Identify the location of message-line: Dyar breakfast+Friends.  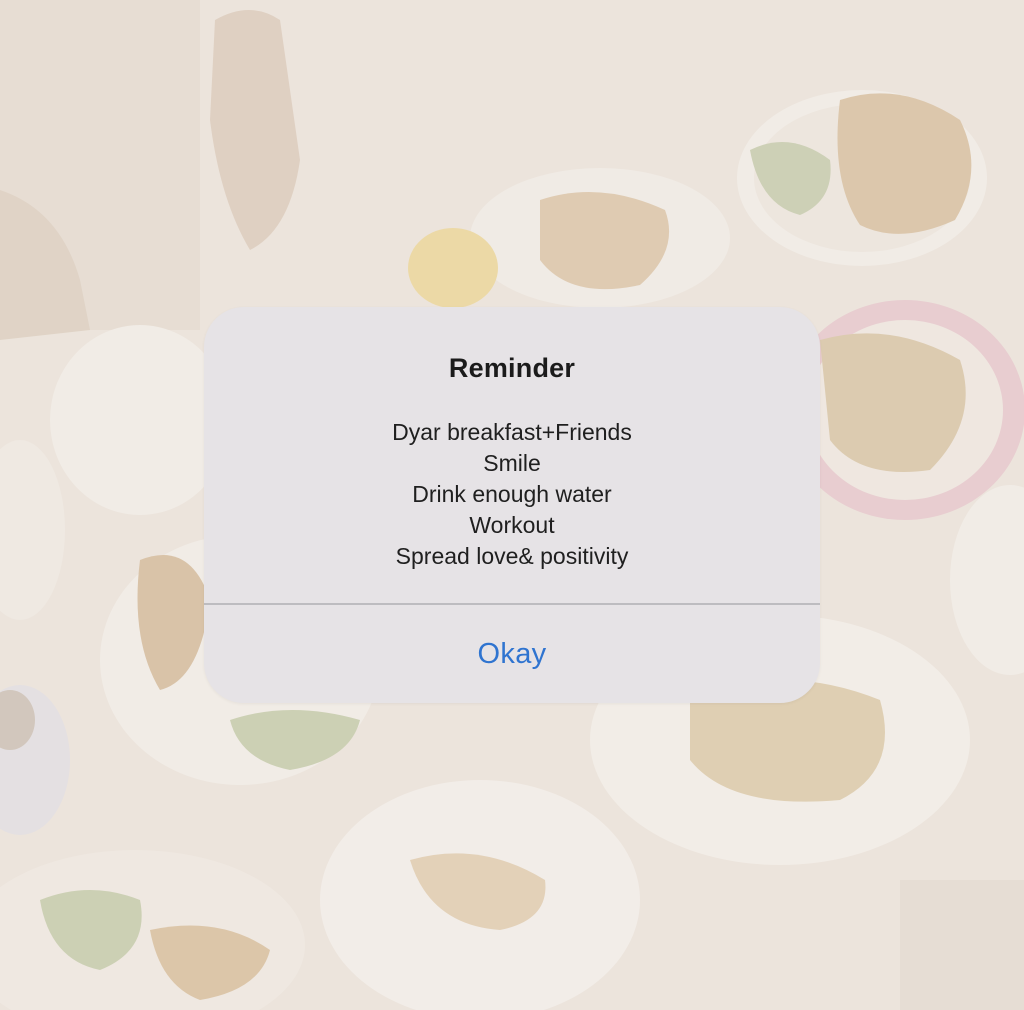
(512, 432).